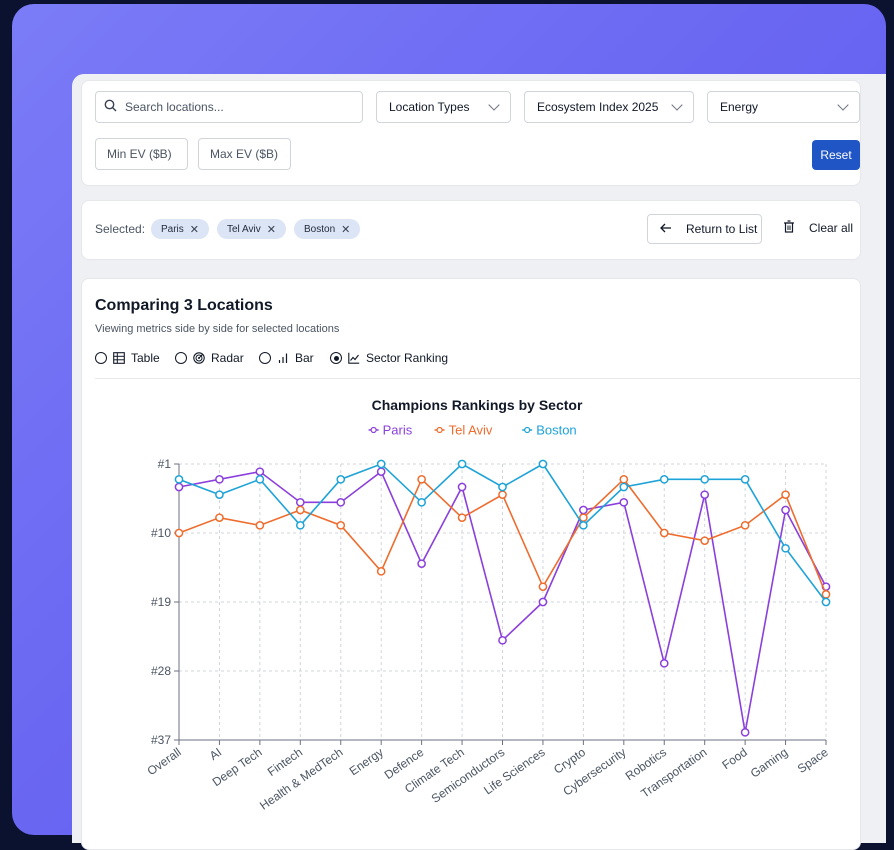 This screenshot has width=894, height=850. I want to click on y-tick-label: #19, so click(161, 602).